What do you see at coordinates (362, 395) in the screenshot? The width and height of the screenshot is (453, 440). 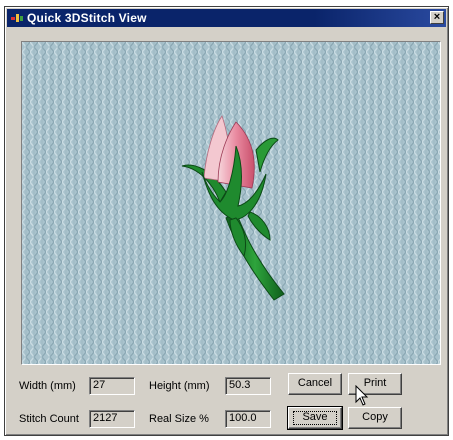 I see `mouse-pointer-icon` at bounding box center [362, 395].